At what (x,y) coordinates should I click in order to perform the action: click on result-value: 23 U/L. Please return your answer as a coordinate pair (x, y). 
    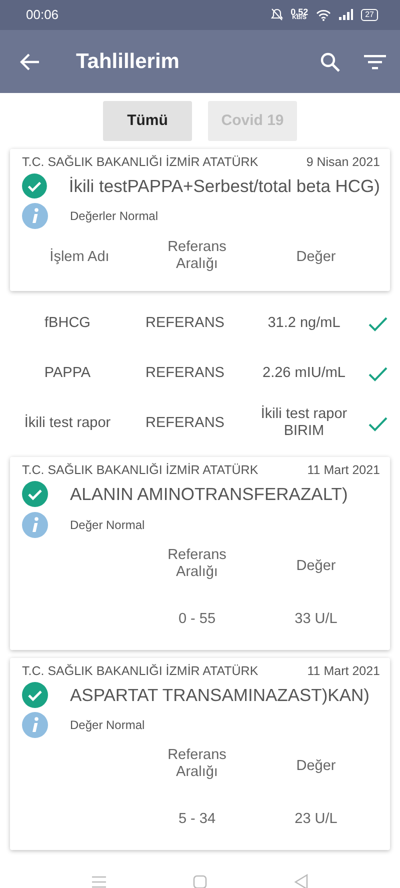
    Looking at the image, I should click on (316, 818).